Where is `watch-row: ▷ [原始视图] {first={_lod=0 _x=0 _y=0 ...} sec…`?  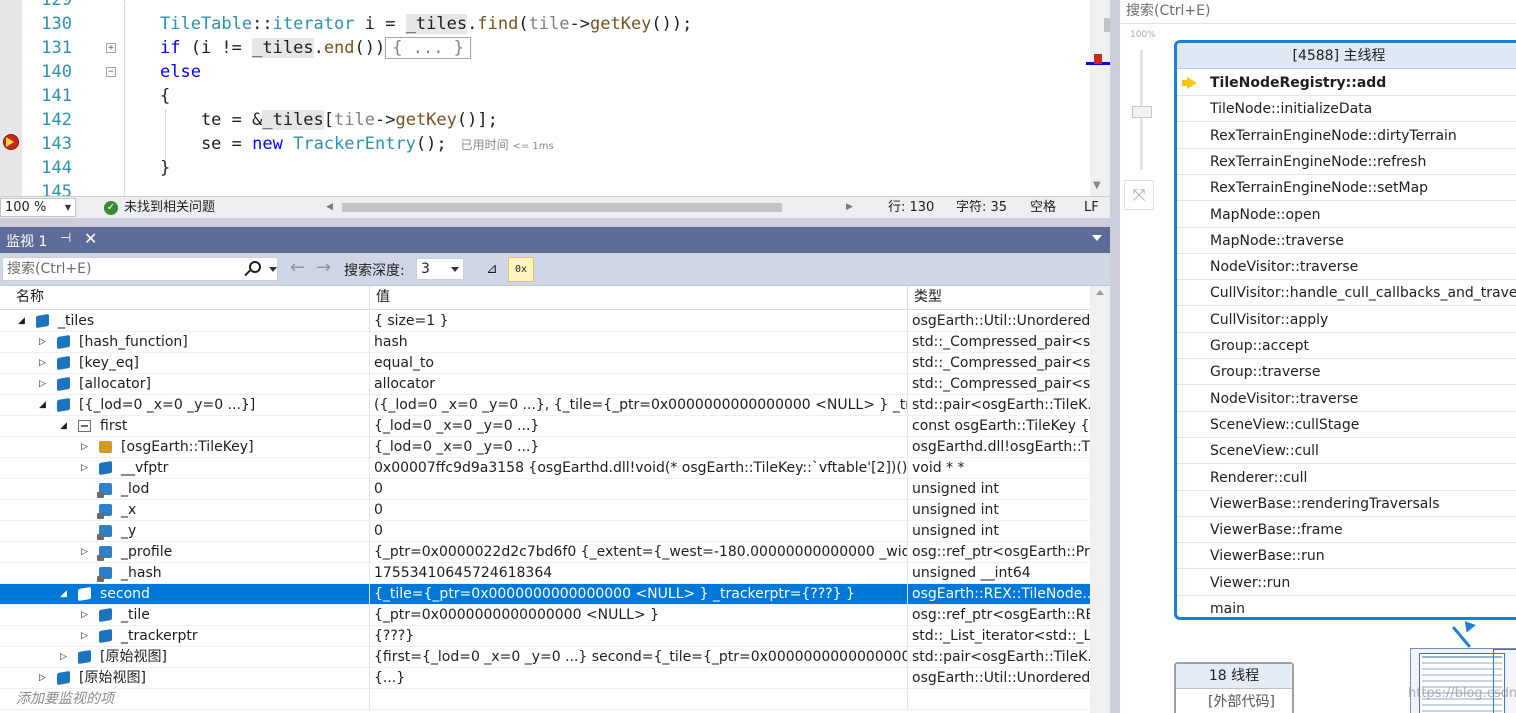
watch-row: ▷ [原始视图] {first={_lod=0 _x=0 _y=0 ...} sec… is located at coordinates (545, 657).